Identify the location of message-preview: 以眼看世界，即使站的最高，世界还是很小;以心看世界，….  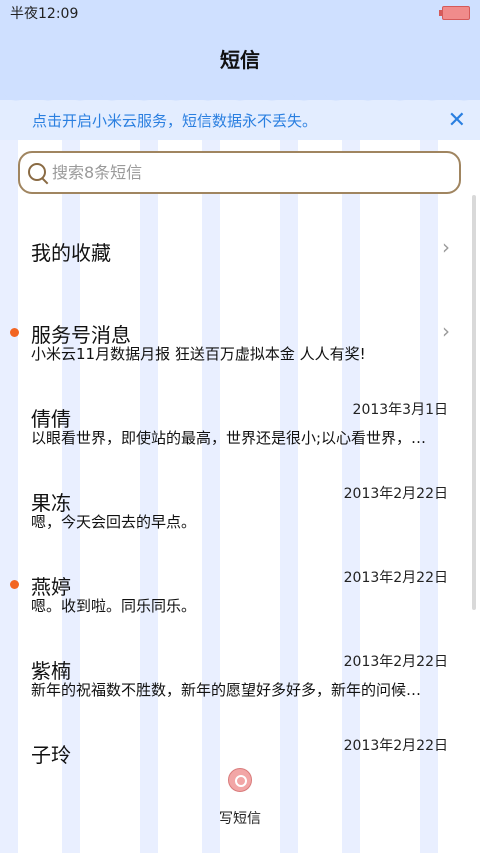
(229, 438).